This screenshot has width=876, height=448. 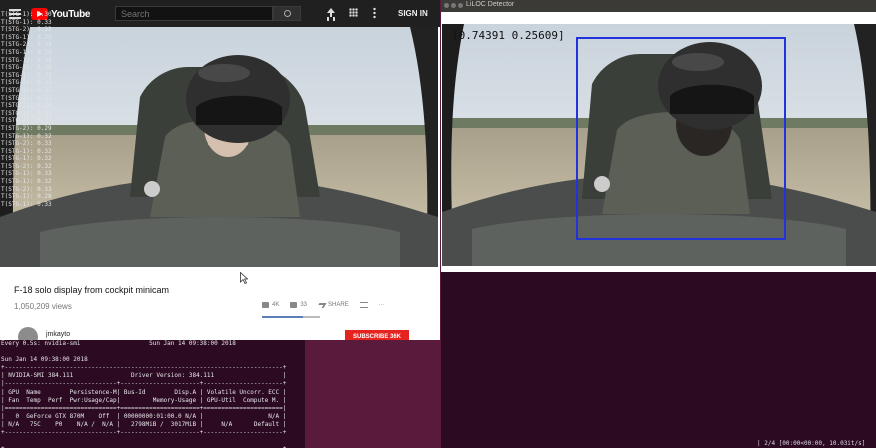 I want to click on add-to-playlist-button, so click(x=363, y=305).